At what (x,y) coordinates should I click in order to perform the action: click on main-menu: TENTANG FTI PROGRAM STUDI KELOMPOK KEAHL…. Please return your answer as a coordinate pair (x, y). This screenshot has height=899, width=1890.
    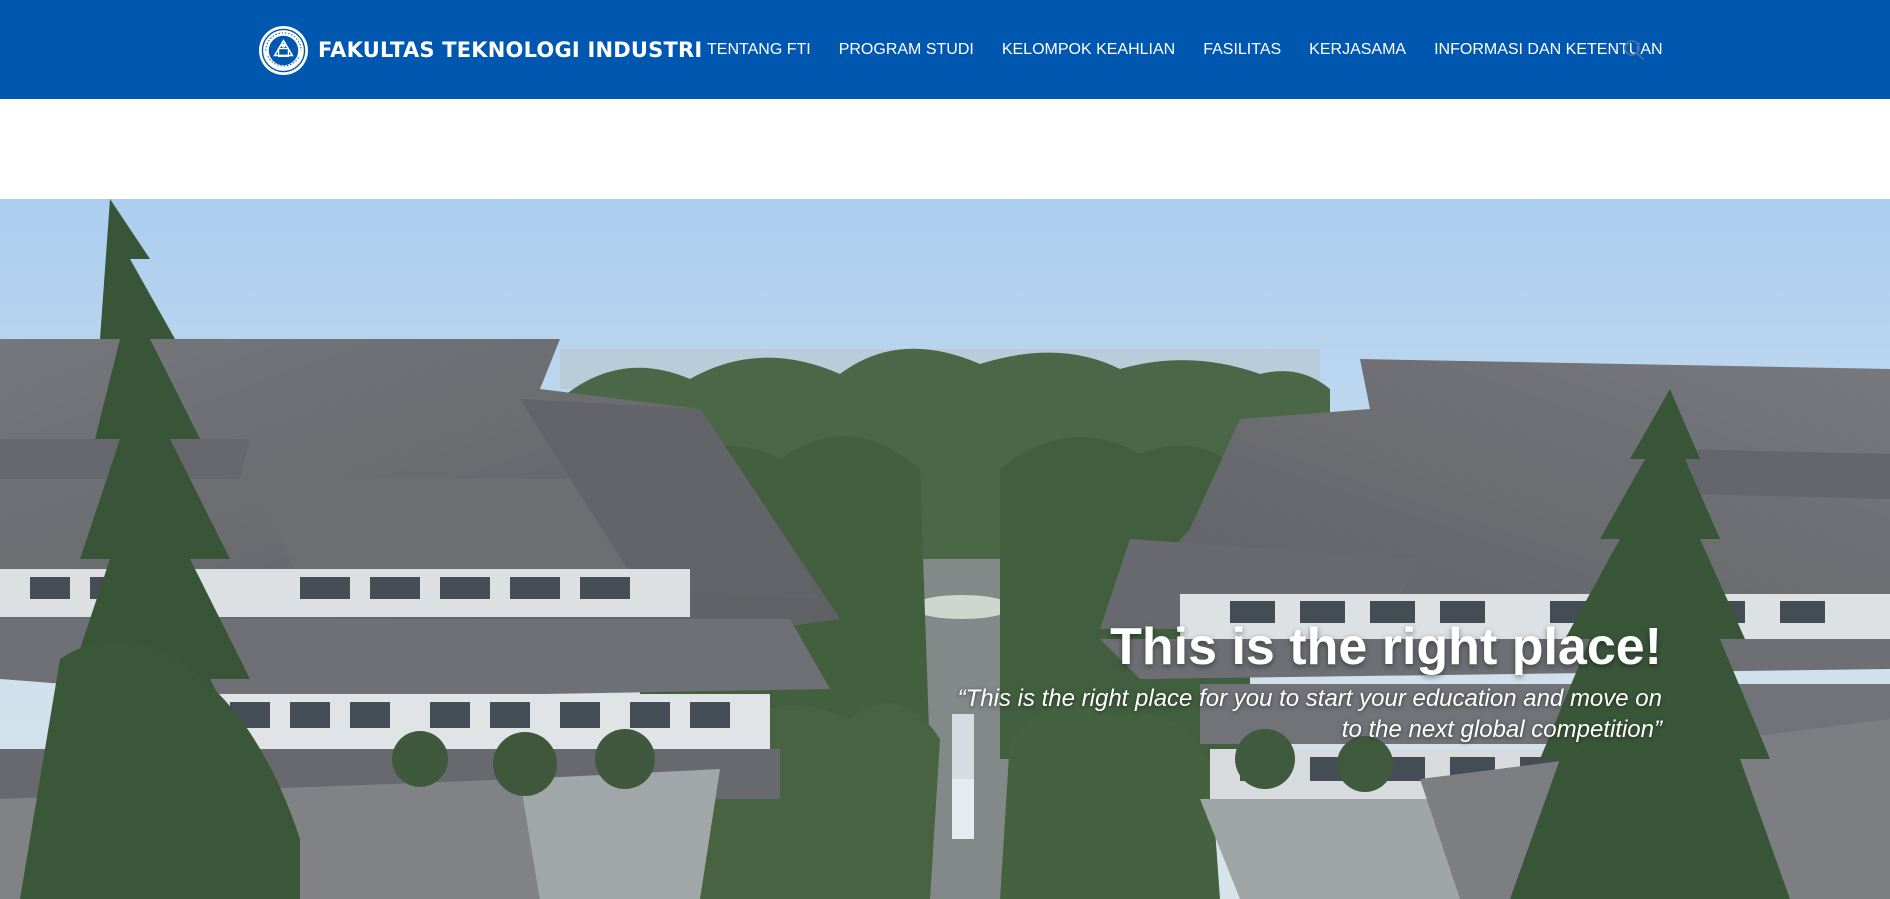
    Looking at the image, I should click on (1185, 50).